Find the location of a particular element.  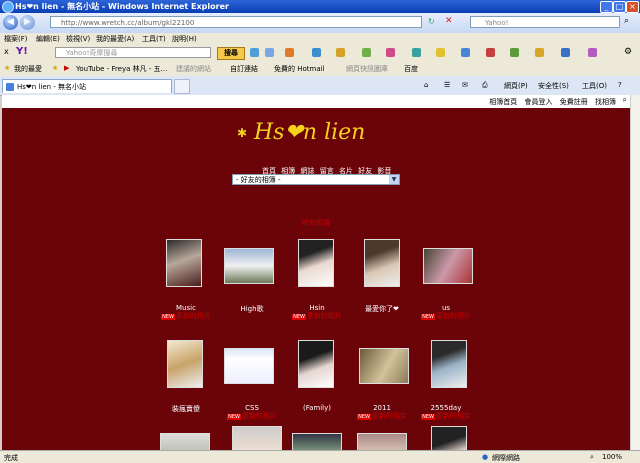

yahoo-logo-icon: Y! is located at coordinates (22, 51).